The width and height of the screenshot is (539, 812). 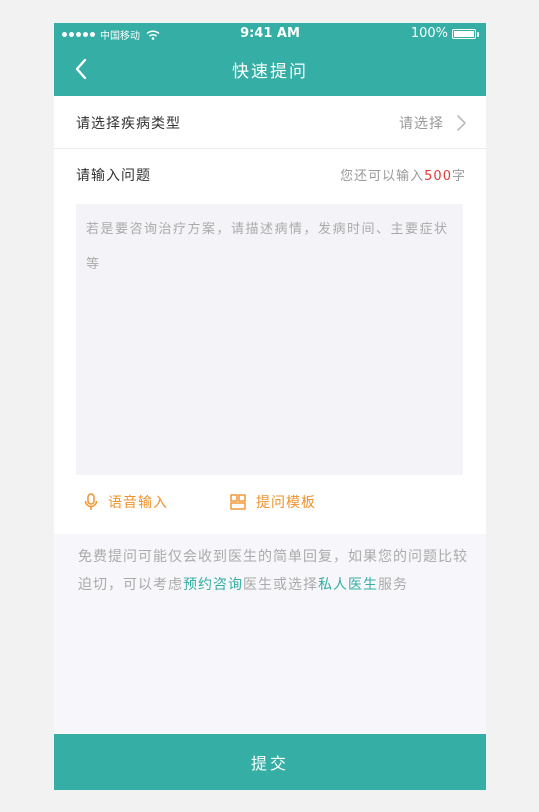 What do you see at coordinates (238, 502) in the screenshot?
I see `template-icon` at bounding box center [238, 502].